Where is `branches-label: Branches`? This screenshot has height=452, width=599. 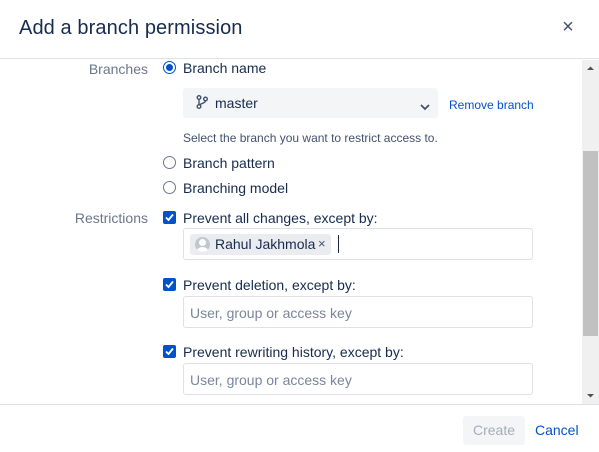
branches-label: Branches is located at coordinates (118, 69).